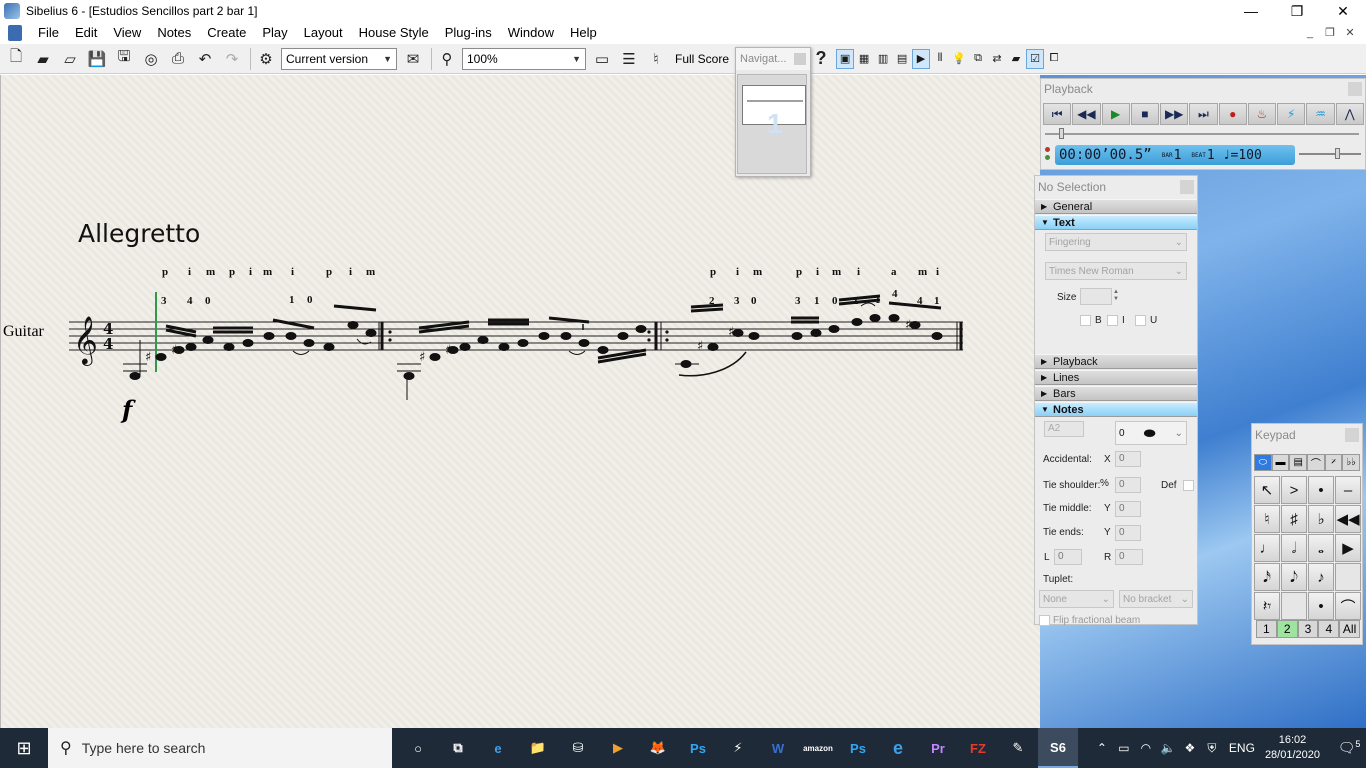 The image size is (1366, 768). I want to click on clock: 16:02 28/01/2020, so click(1292, 748).